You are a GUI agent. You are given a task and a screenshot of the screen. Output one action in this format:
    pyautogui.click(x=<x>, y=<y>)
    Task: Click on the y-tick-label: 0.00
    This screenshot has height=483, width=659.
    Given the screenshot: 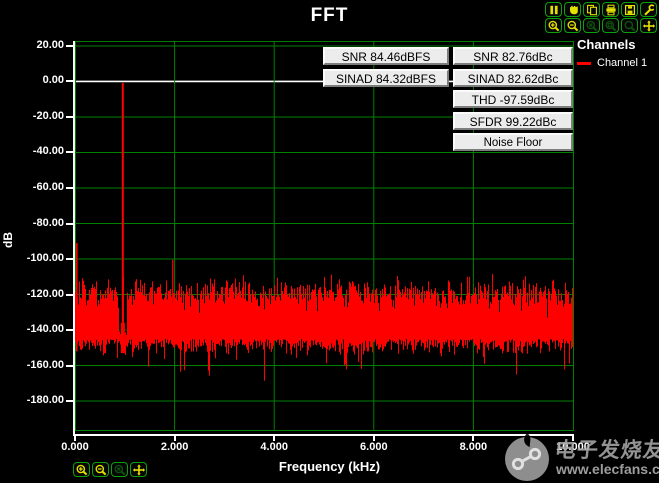 What is the action you would take?
    pyautogui.click(x=53, y=80)
    